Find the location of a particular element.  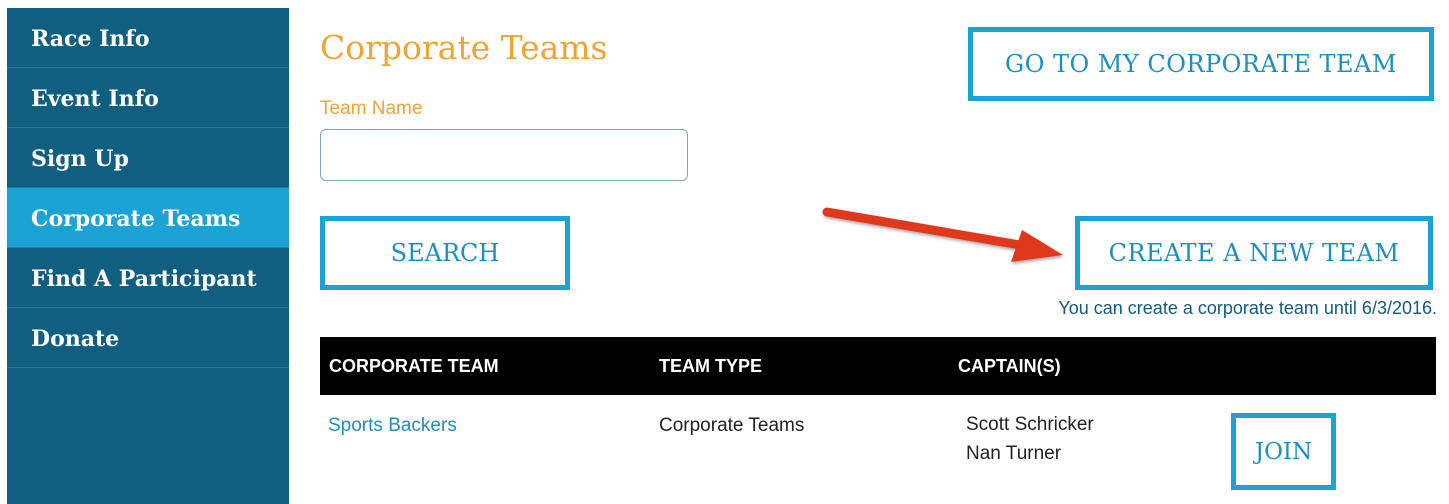

captain-name: Scott Schricker is located at coordinates (1030, 424).